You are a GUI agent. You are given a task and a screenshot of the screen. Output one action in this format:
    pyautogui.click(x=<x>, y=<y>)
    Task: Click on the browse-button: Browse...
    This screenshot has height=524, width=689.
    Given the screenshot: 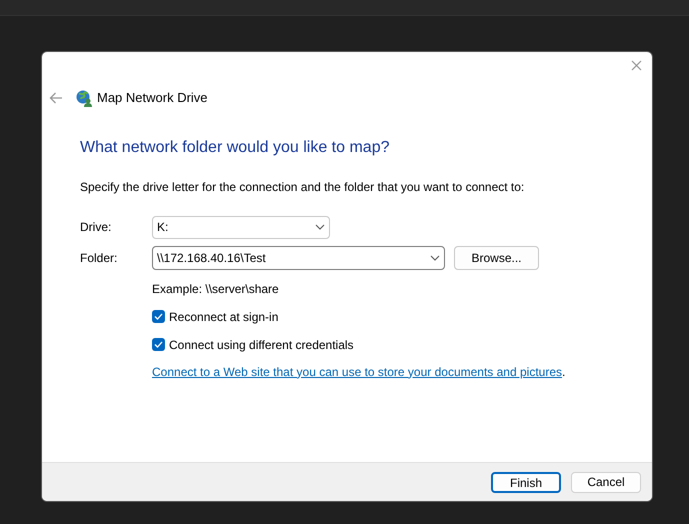 What is the action you would take?
    pyautogui.click(x=496, y=258)
    